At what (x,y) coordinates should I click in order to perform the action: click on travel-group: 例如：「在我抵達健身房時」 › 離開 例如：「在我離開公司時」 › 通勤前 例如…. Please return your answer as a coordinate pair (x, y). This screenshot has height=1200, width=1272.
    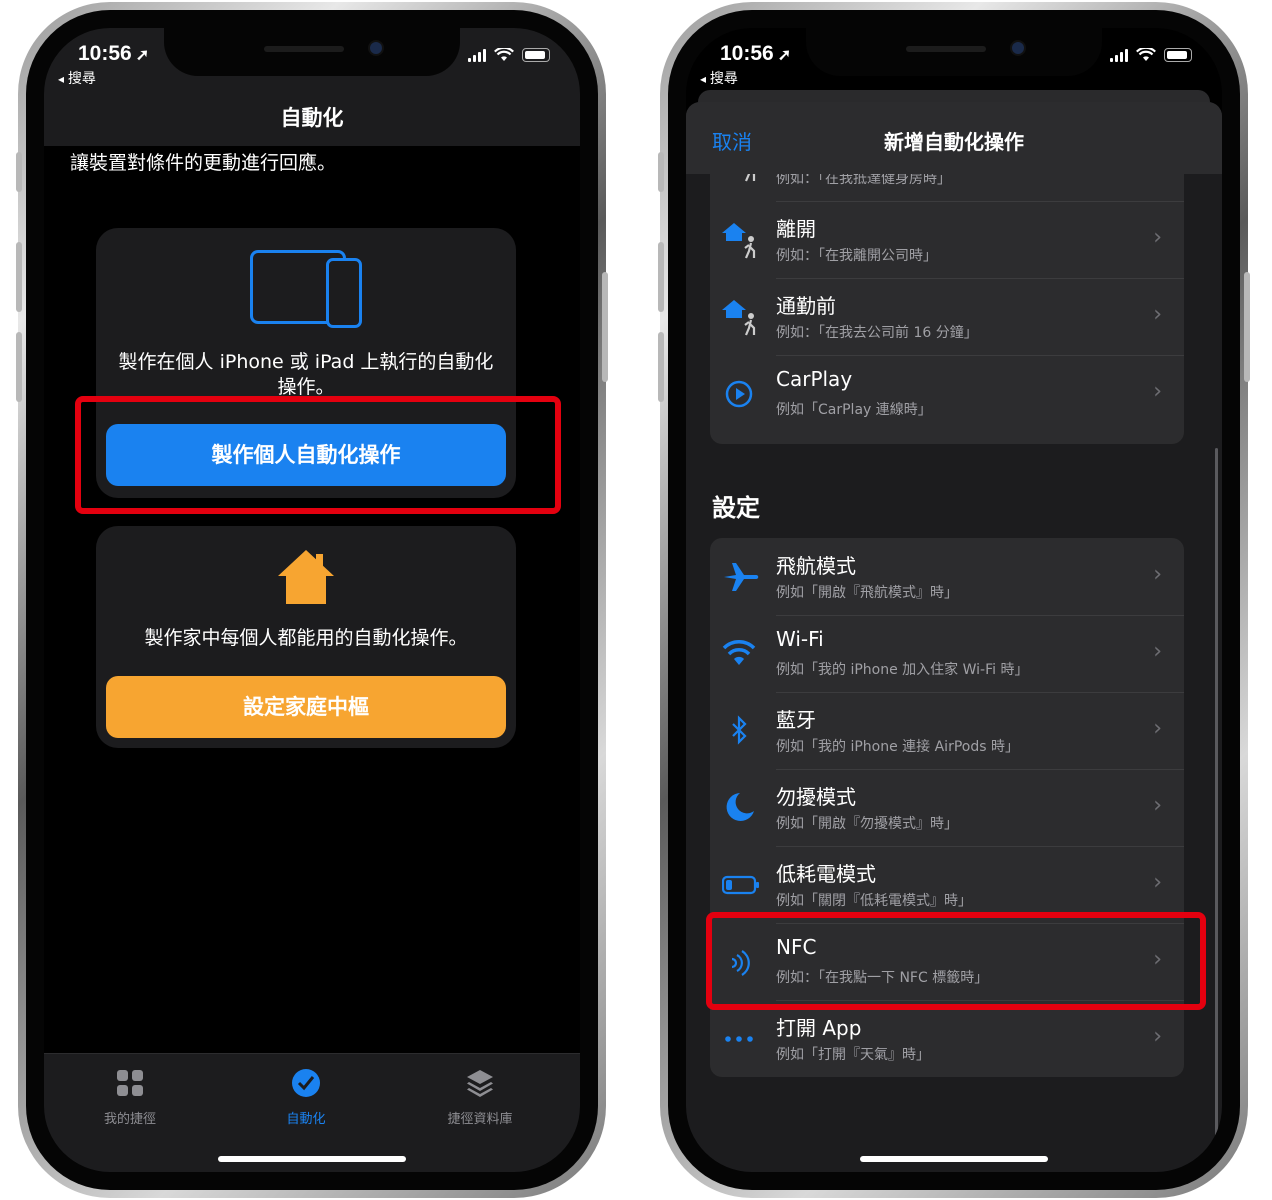
    Looking at the image, I should click on (947, 289).